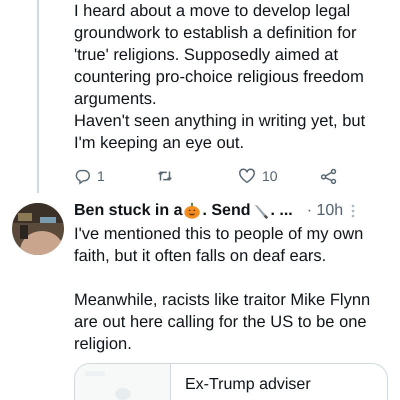  Describe the element at coordinates (226, 211) in the screenshot. I see `author-name: . Send` at that location.